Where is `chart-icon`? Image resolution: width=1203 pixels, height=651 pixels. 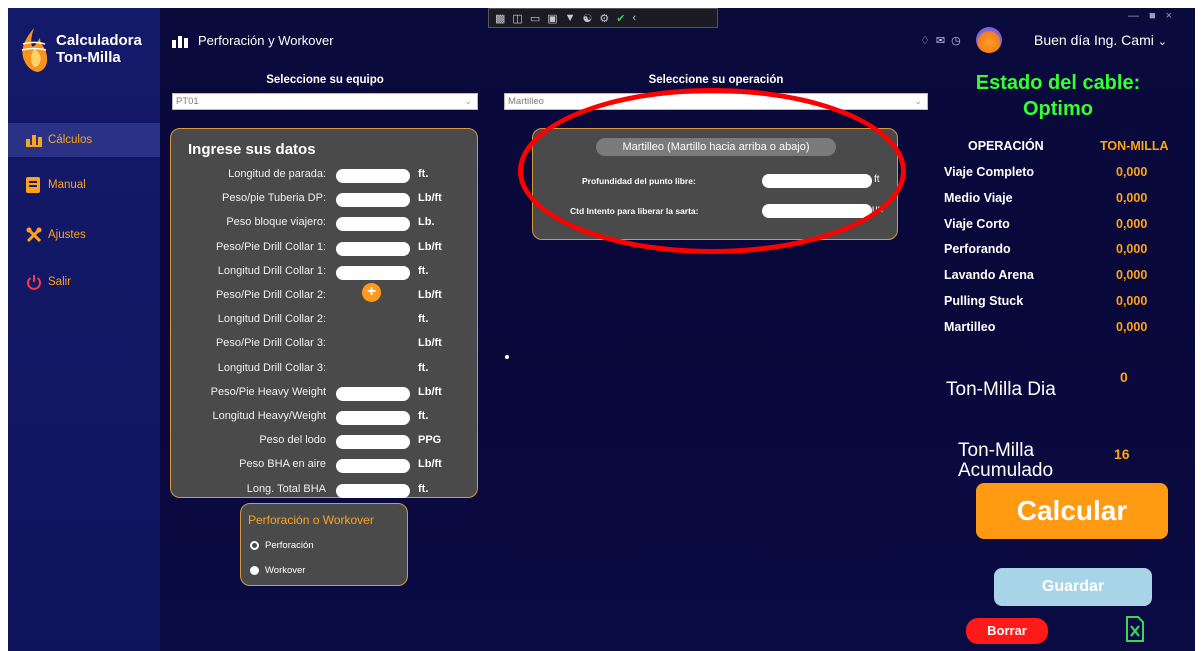 chart-icon is located at coordinates (28, 140).